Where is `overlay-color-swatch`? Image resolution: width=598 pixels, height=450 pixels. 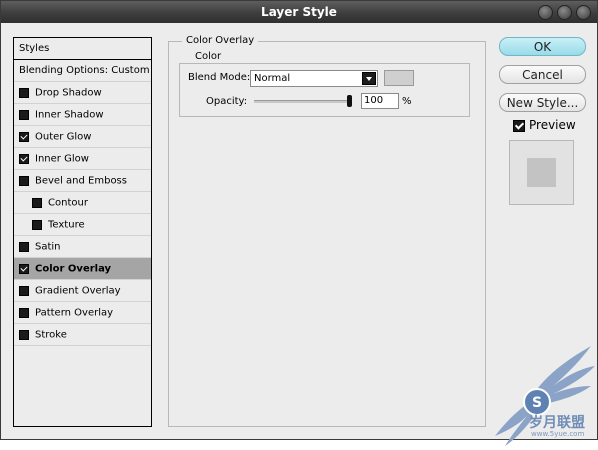 overlay-color-swatch is located at coordinates (399, 78).